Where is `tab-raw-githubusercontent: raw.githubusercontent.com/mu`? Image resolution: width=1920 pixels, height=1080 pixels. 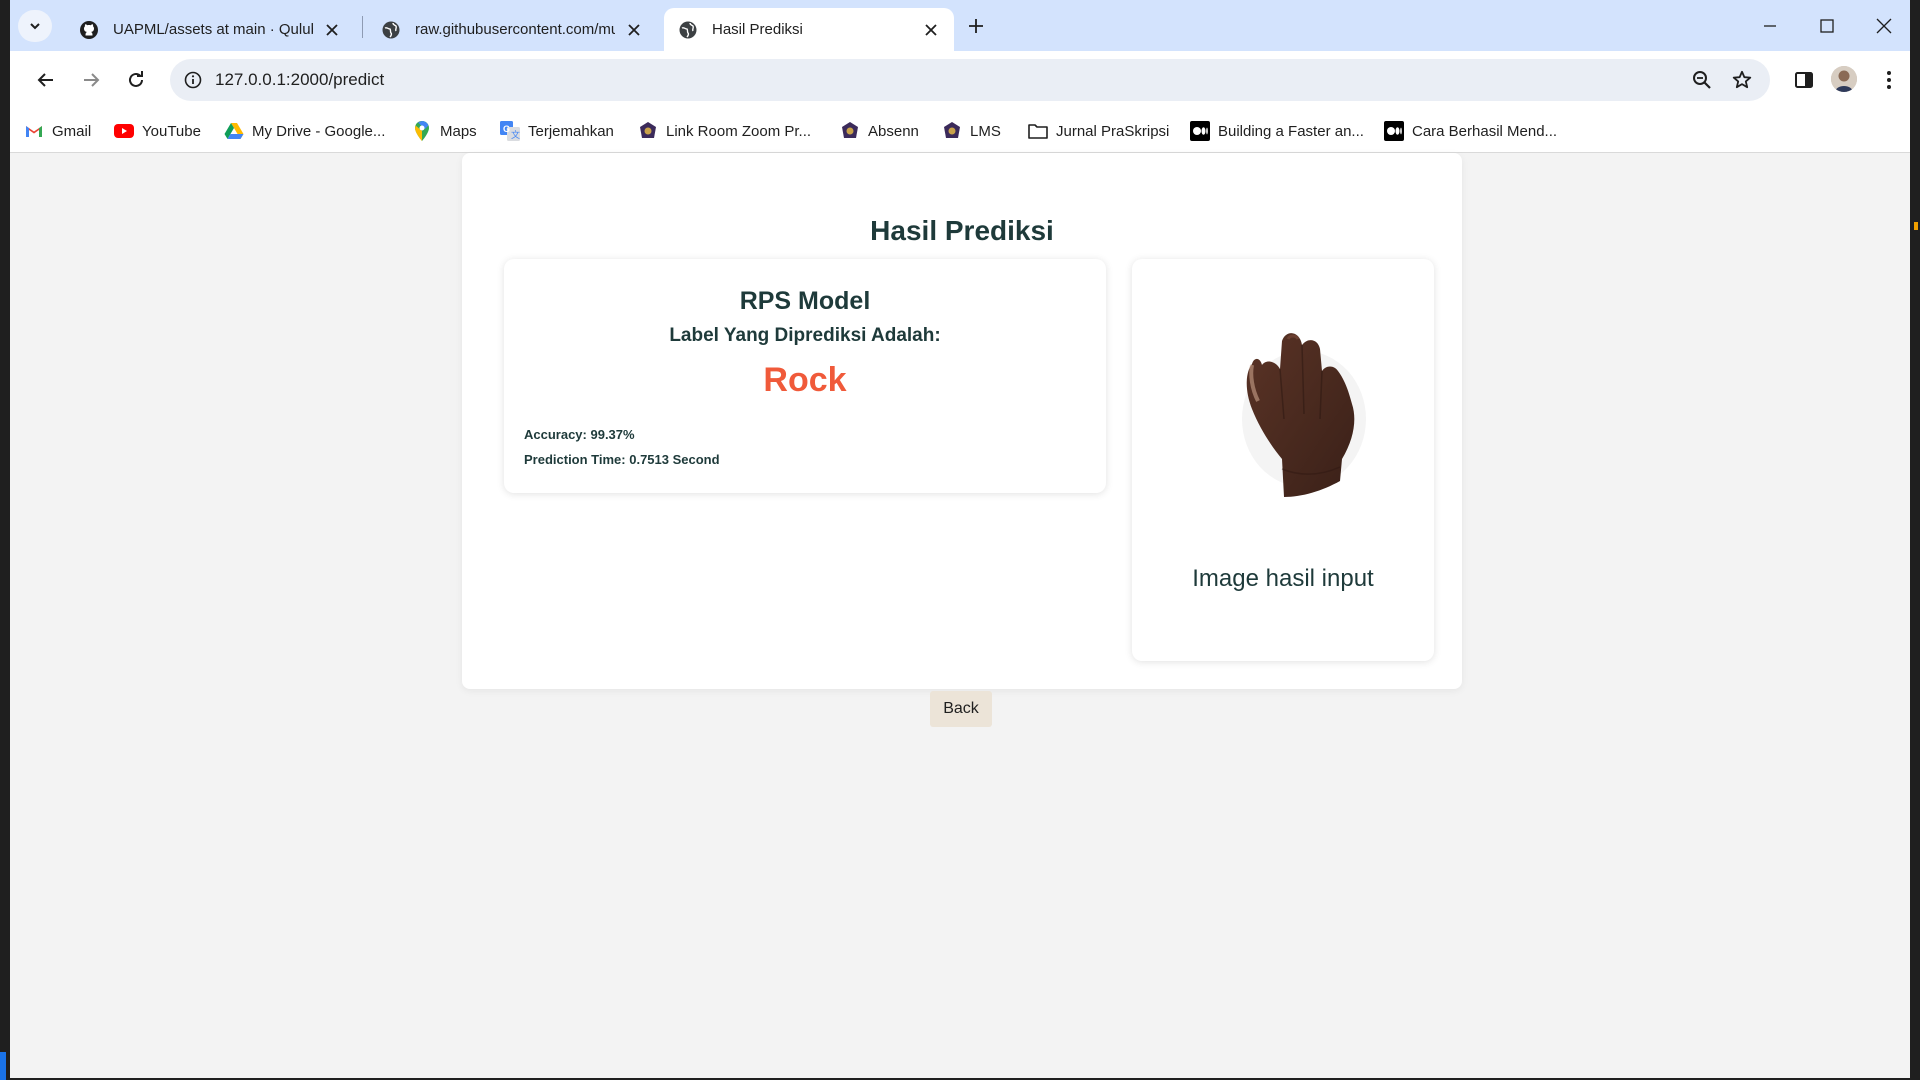
tab-raw-githubusercontent: raw.githubusercontent.com/mu is located at coordinates (512, 29).